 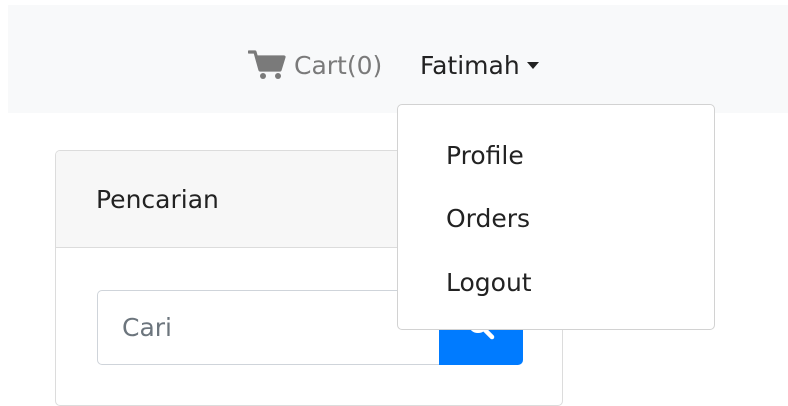 I want to click on menu-item-profile: Profile, so click(x=485, y=156).